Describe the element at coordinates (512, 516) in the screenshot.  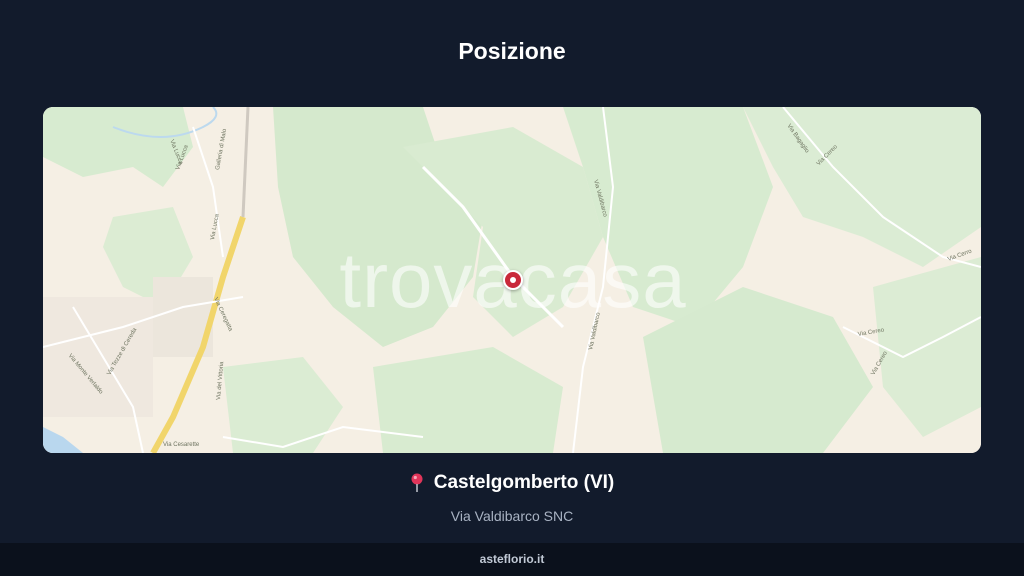
I see `location-address: Via Valdibarco SNC` at that location.